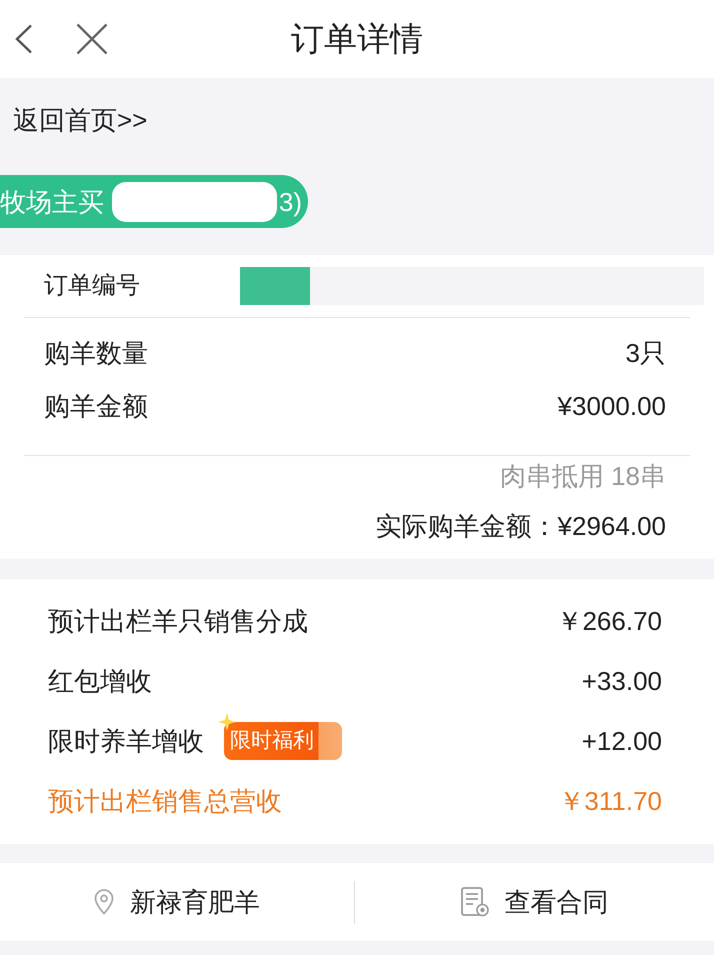 The width and height of the screenshot is (714, 955). What do you see at coordinates (104, 902) in the screenshot?
I see `map-pin-icon` at bounding box center [104, 902].